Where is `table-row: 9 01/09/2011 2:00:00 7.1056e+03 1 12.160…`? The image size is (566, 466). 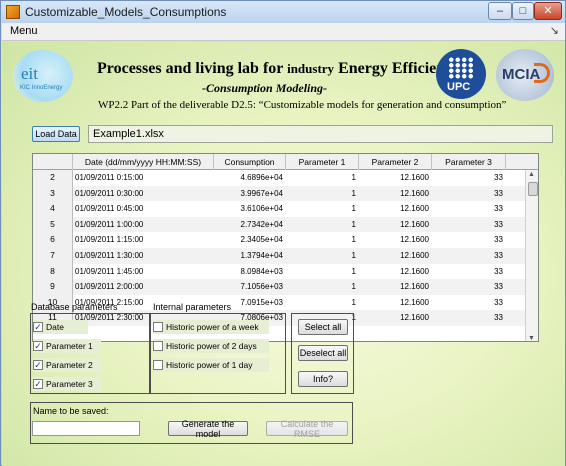
table-row: 9 01/09/2011 2:00:00 7.1056e+03 1 12.160… is located at coordinates (285, 287).